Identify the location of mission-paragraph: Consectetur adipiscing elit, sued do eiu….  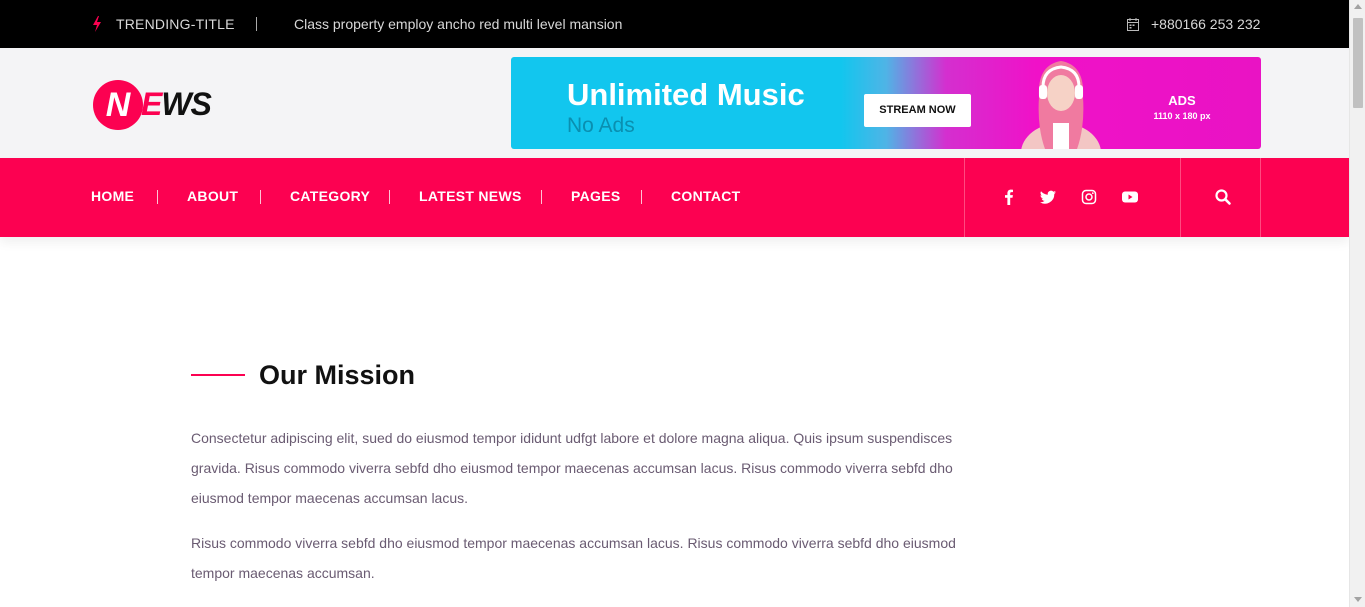
(572, 468).